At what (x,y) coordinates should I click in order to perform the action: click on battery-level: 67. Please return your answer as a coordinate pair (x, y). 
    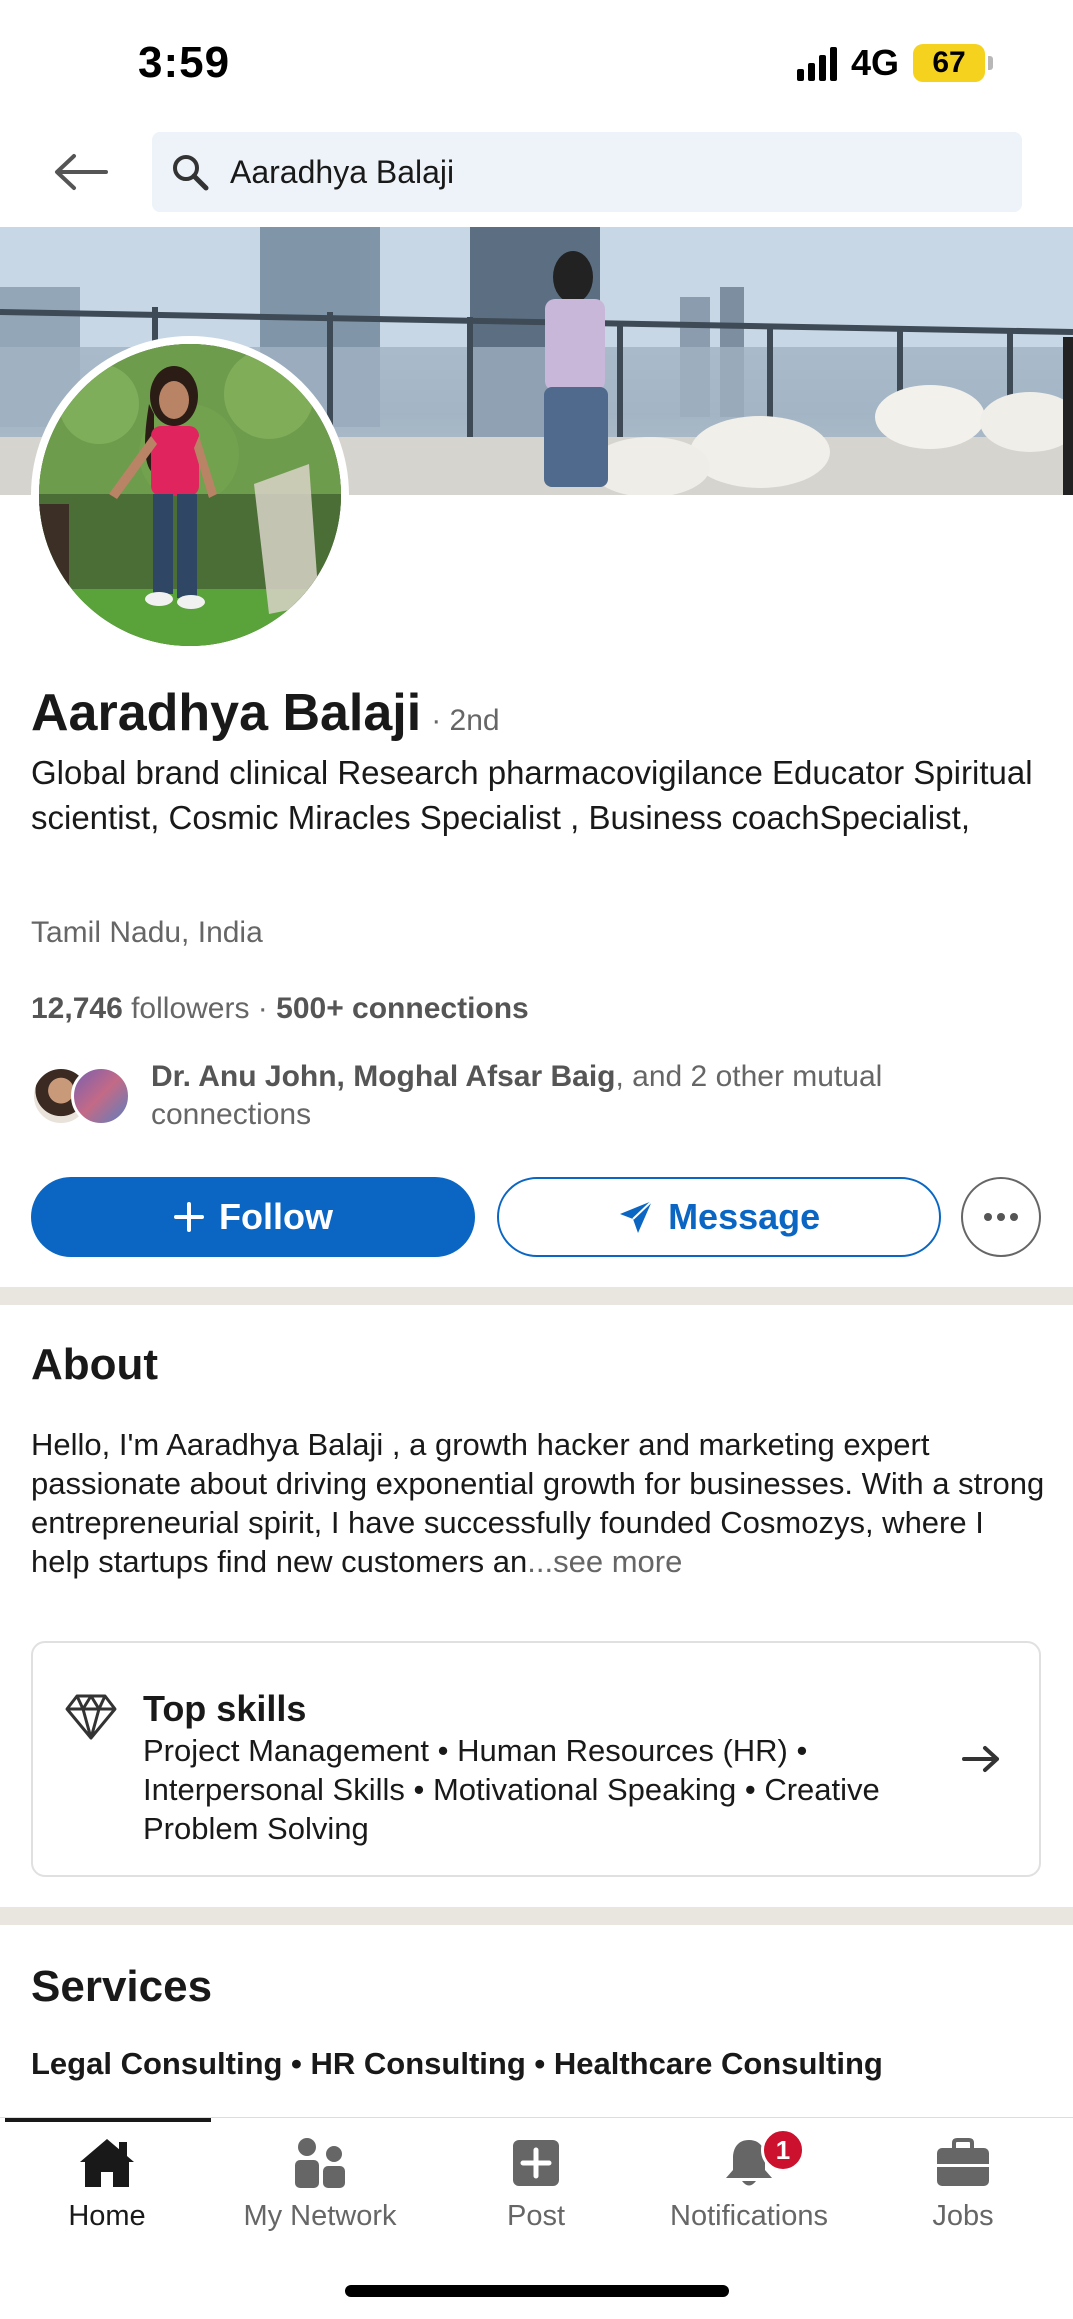
    Looking at the image, I should click on (949, 63).